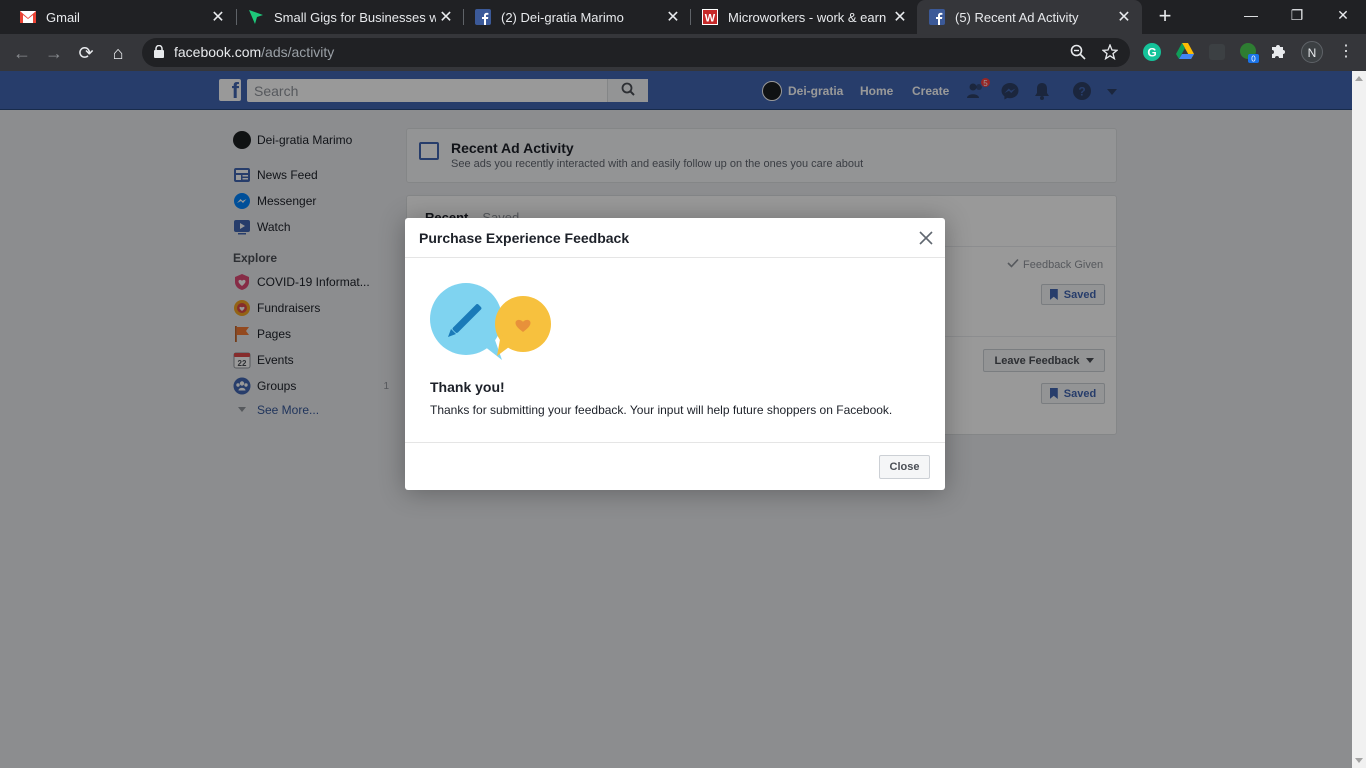 This screenshot has height=768, width=1366. I want to click on google-drive-icon, so click(1185, 52).